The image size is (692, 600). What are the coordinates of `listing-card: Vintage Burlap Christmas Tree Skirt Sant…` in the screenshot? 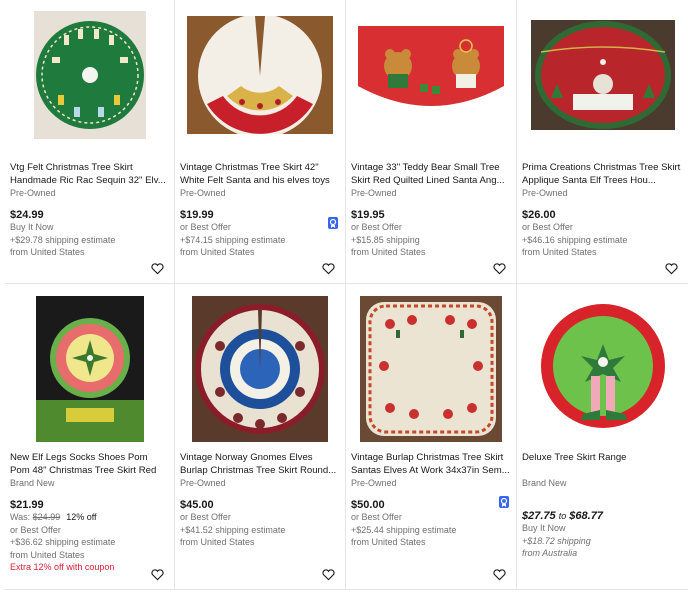 It's located at (431, 437).